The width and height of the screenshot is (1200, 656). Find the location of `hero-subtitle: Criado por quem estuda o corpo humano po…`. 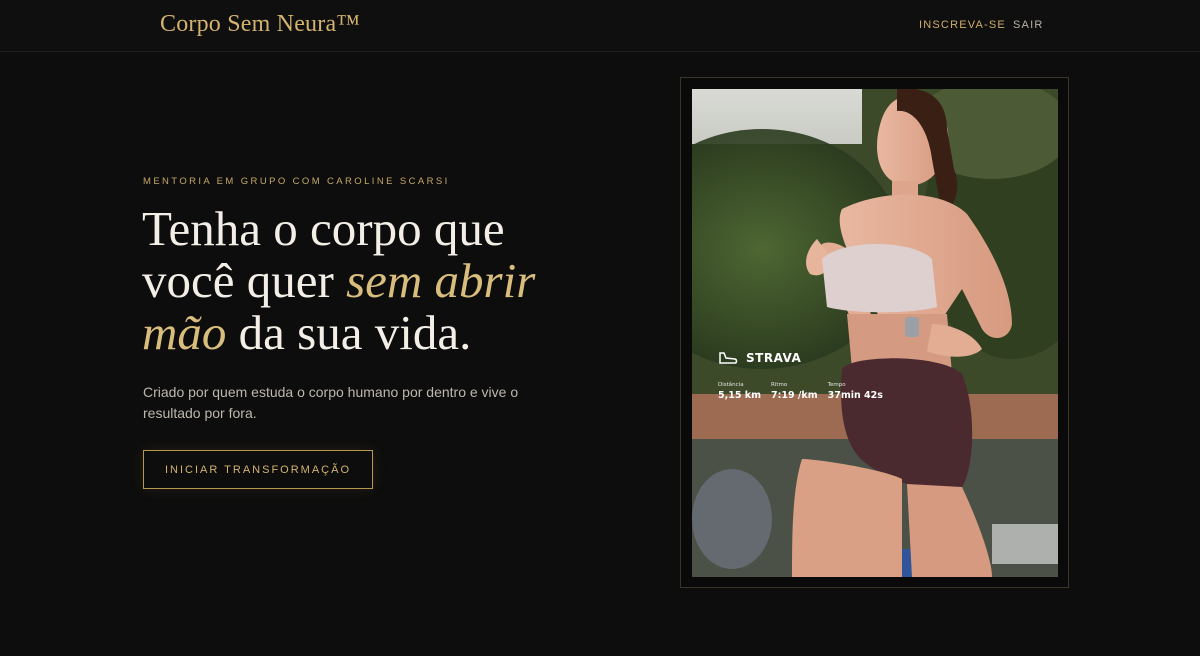

hero-subtitle: Criado por quem estuda o corpo humano po… is located at coordinates (331, 402).